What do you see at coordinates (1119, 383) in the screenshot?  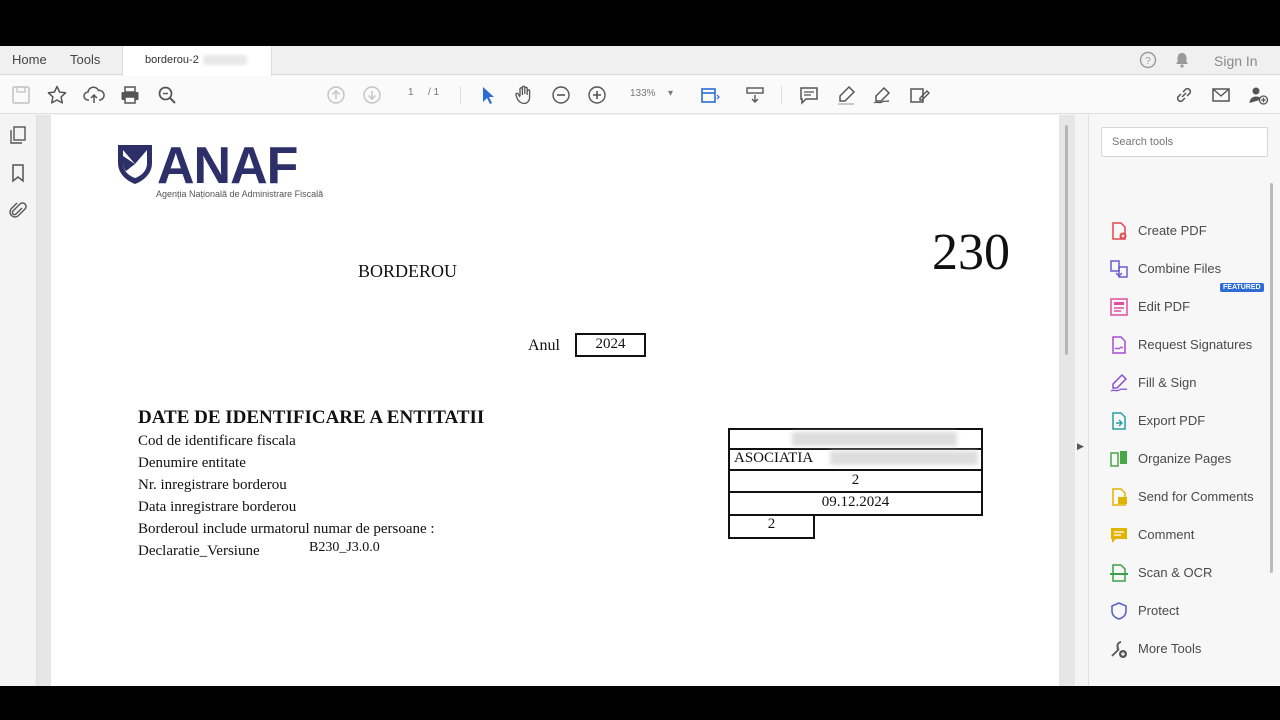 I see `fill-sign-icon` at bounding box center [1119, 383].